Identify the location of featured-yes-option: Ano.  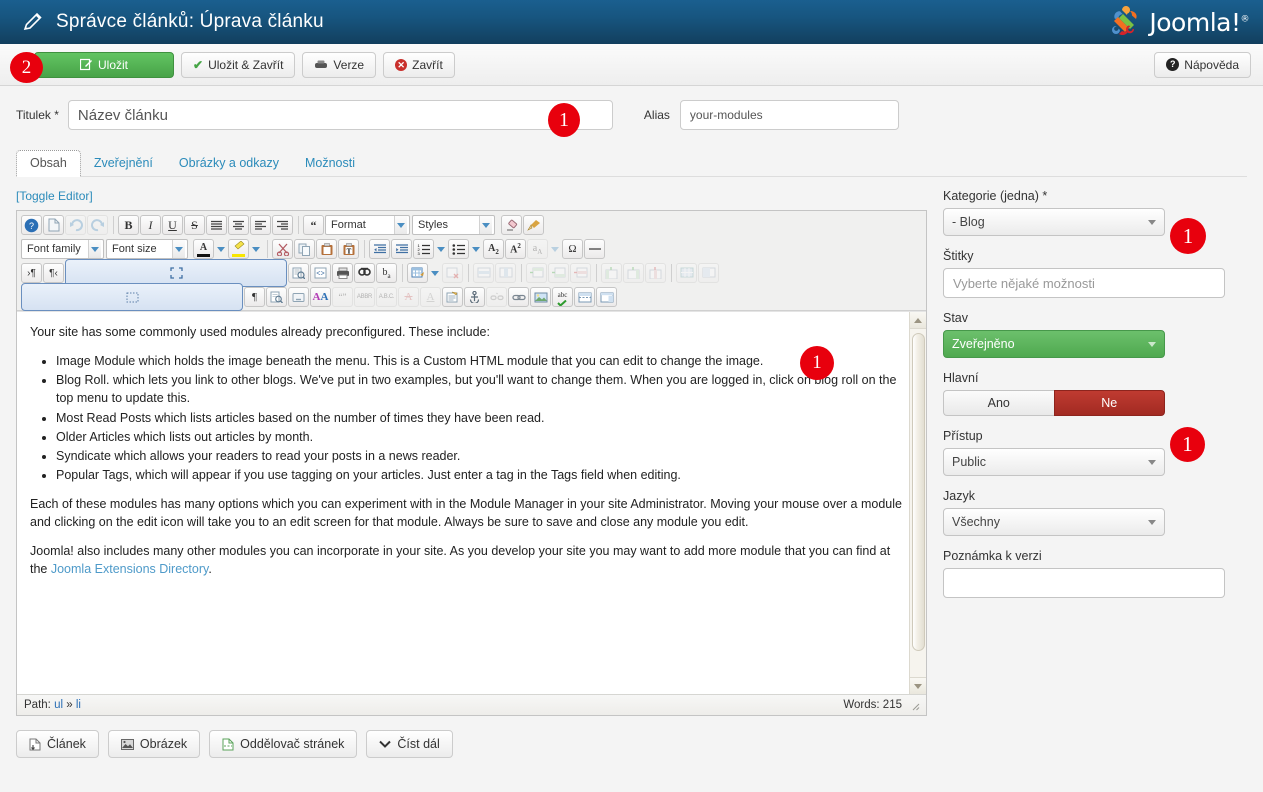
(998, 403).